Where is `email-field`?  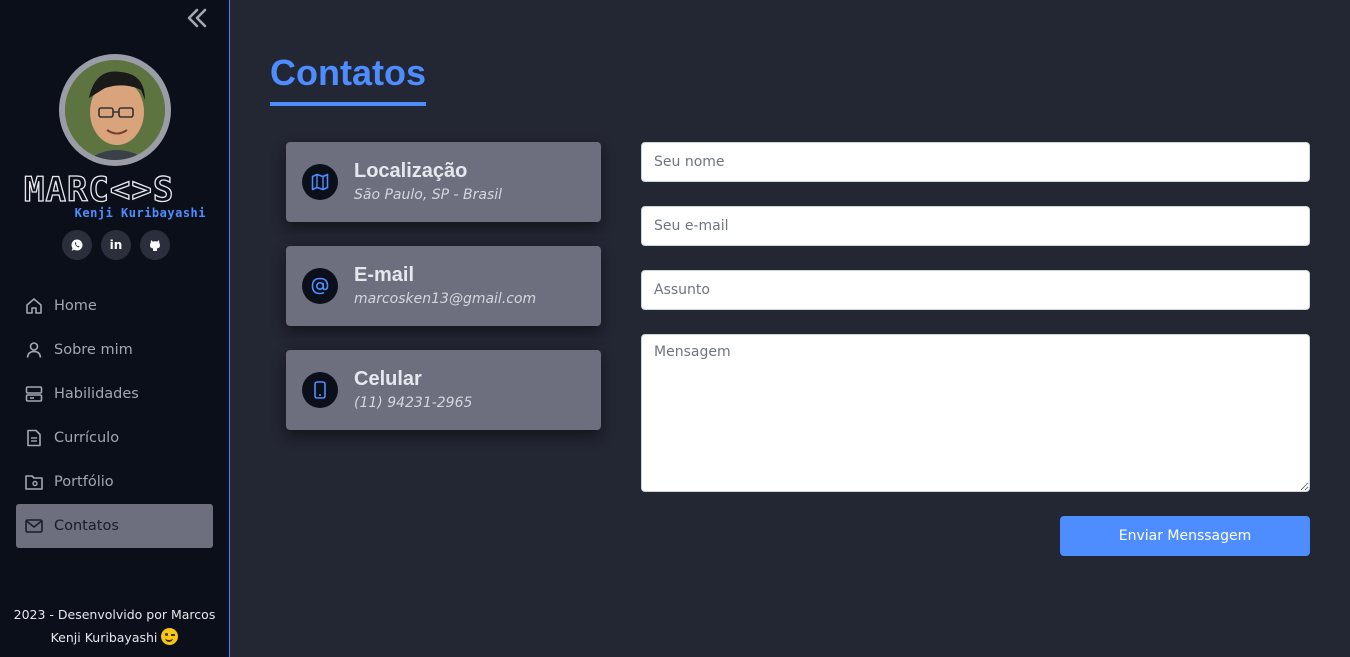 email-field is located at coordinates (975, 226).